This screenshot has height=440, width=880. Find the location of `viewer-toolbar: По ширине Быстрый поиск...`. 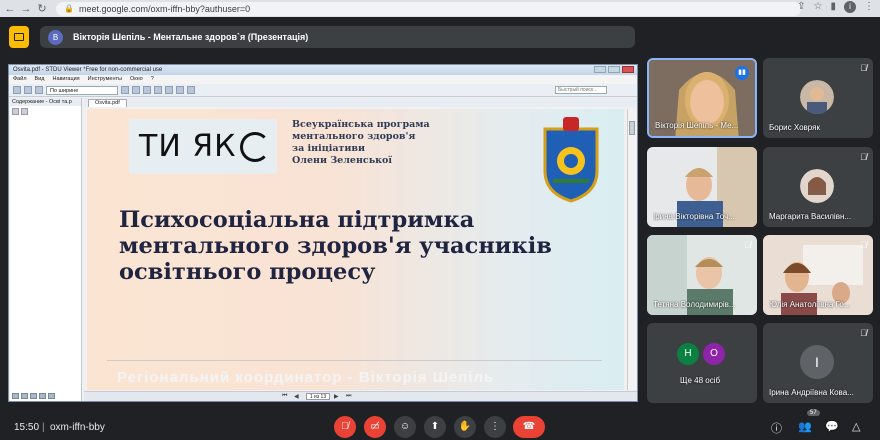

viewer-toolbar: По ширине Быстрый поиск... is located at coordinates (323, 90).